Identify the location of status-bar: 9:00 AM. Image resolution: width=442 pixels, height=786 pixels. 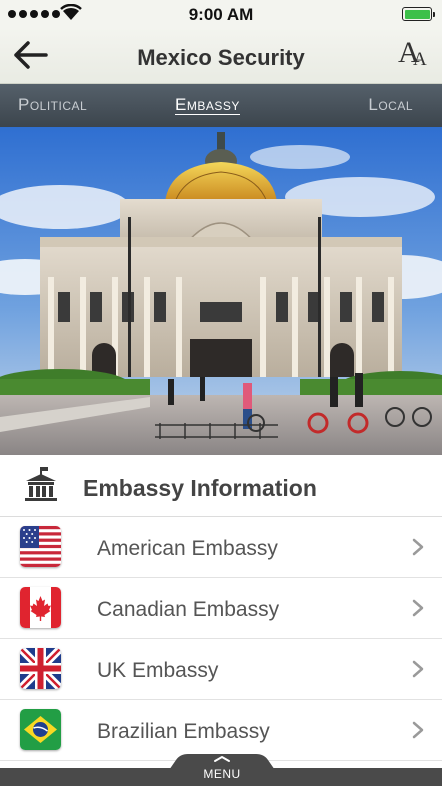
(221, 14).